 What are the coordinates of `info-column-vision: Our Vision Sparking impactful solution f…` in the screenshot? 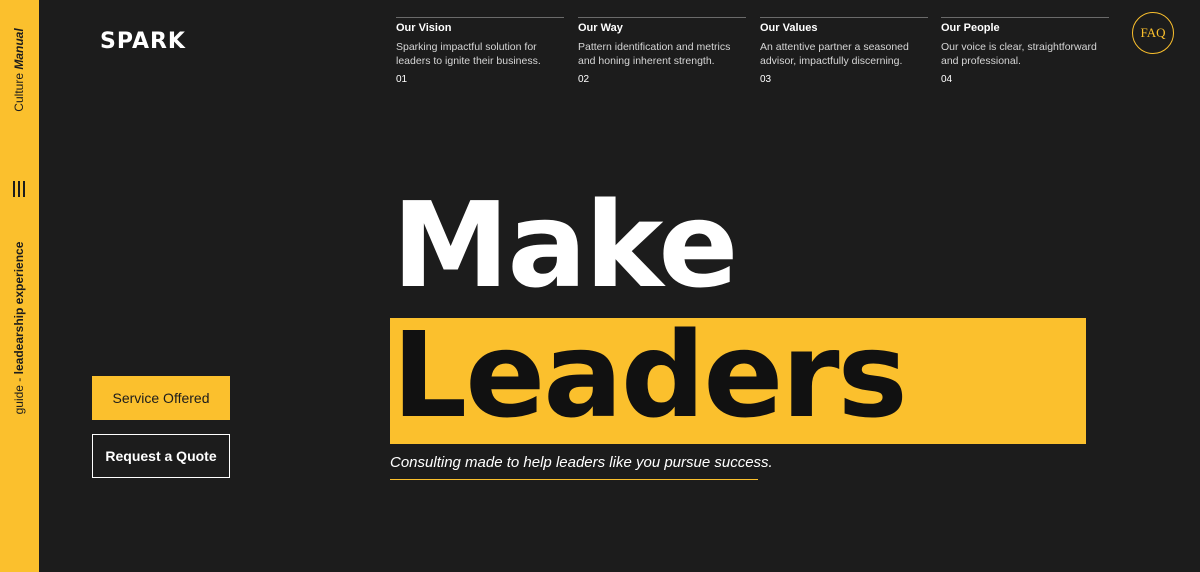 It's located at (480, 51).